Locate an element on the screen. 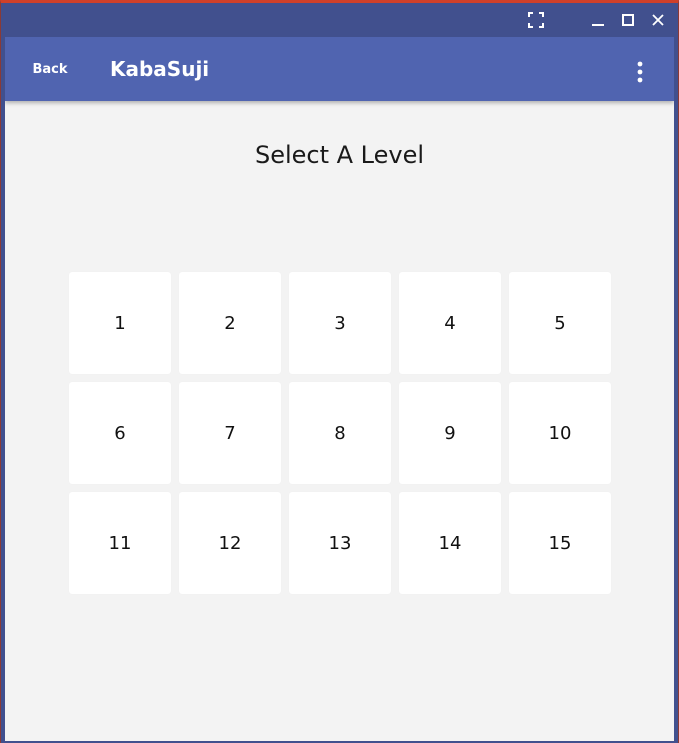 The height and width of the screenshot is (743, 679). level-button: 1 is located at coordinates (120, 323).